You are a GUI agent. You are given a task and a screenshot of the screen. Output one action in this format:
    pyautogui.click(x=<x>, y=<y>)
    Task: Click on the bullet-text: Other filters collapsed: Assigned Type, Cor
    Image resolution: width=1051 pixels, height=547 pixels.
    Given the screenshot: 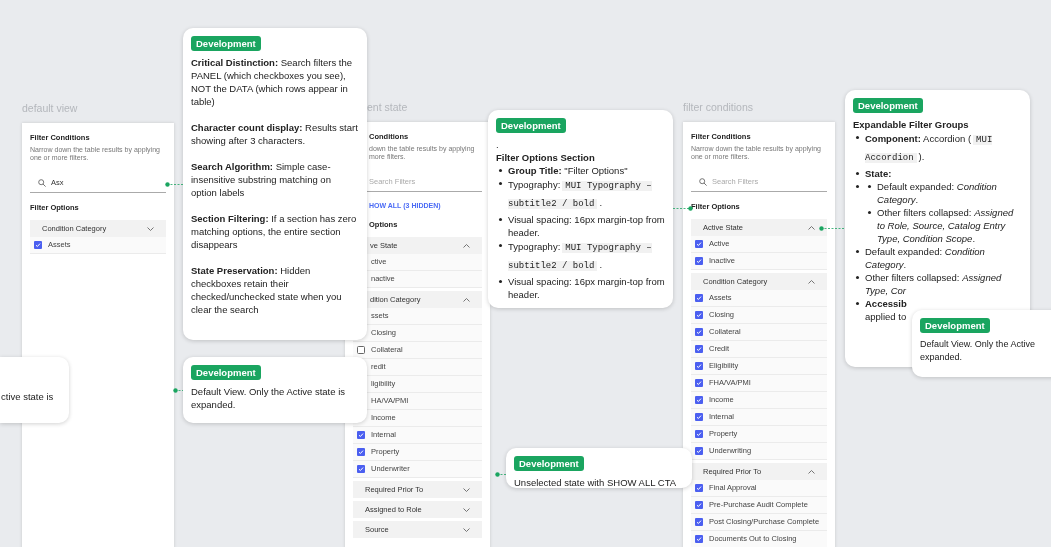 What is the action you would take?
    pyautogui.click(x=934, y=284)
    